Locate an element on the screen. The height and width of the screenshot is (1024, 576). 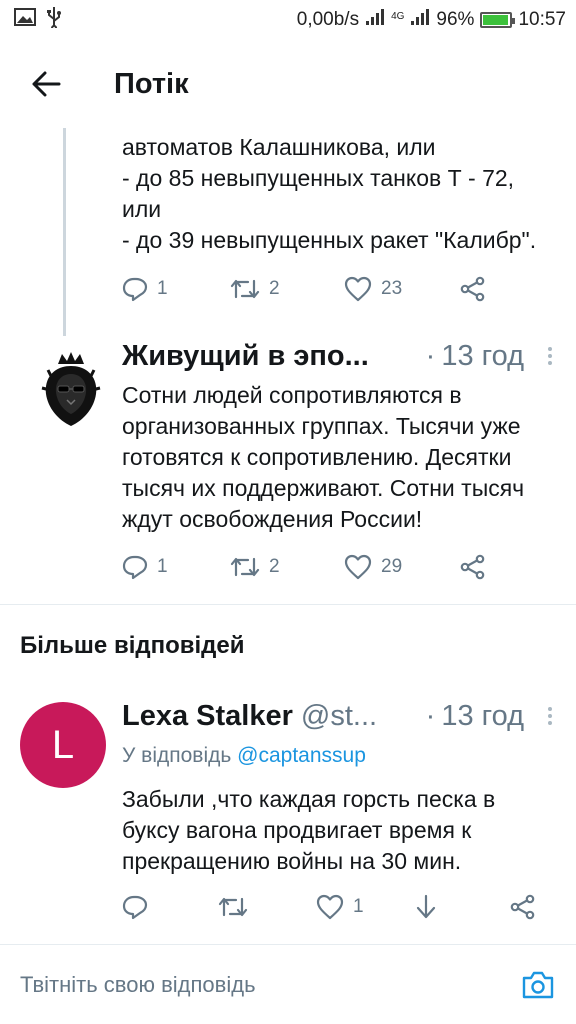
text-line: организованных группах. Тысячи уже is located at coordinates (321, 426).